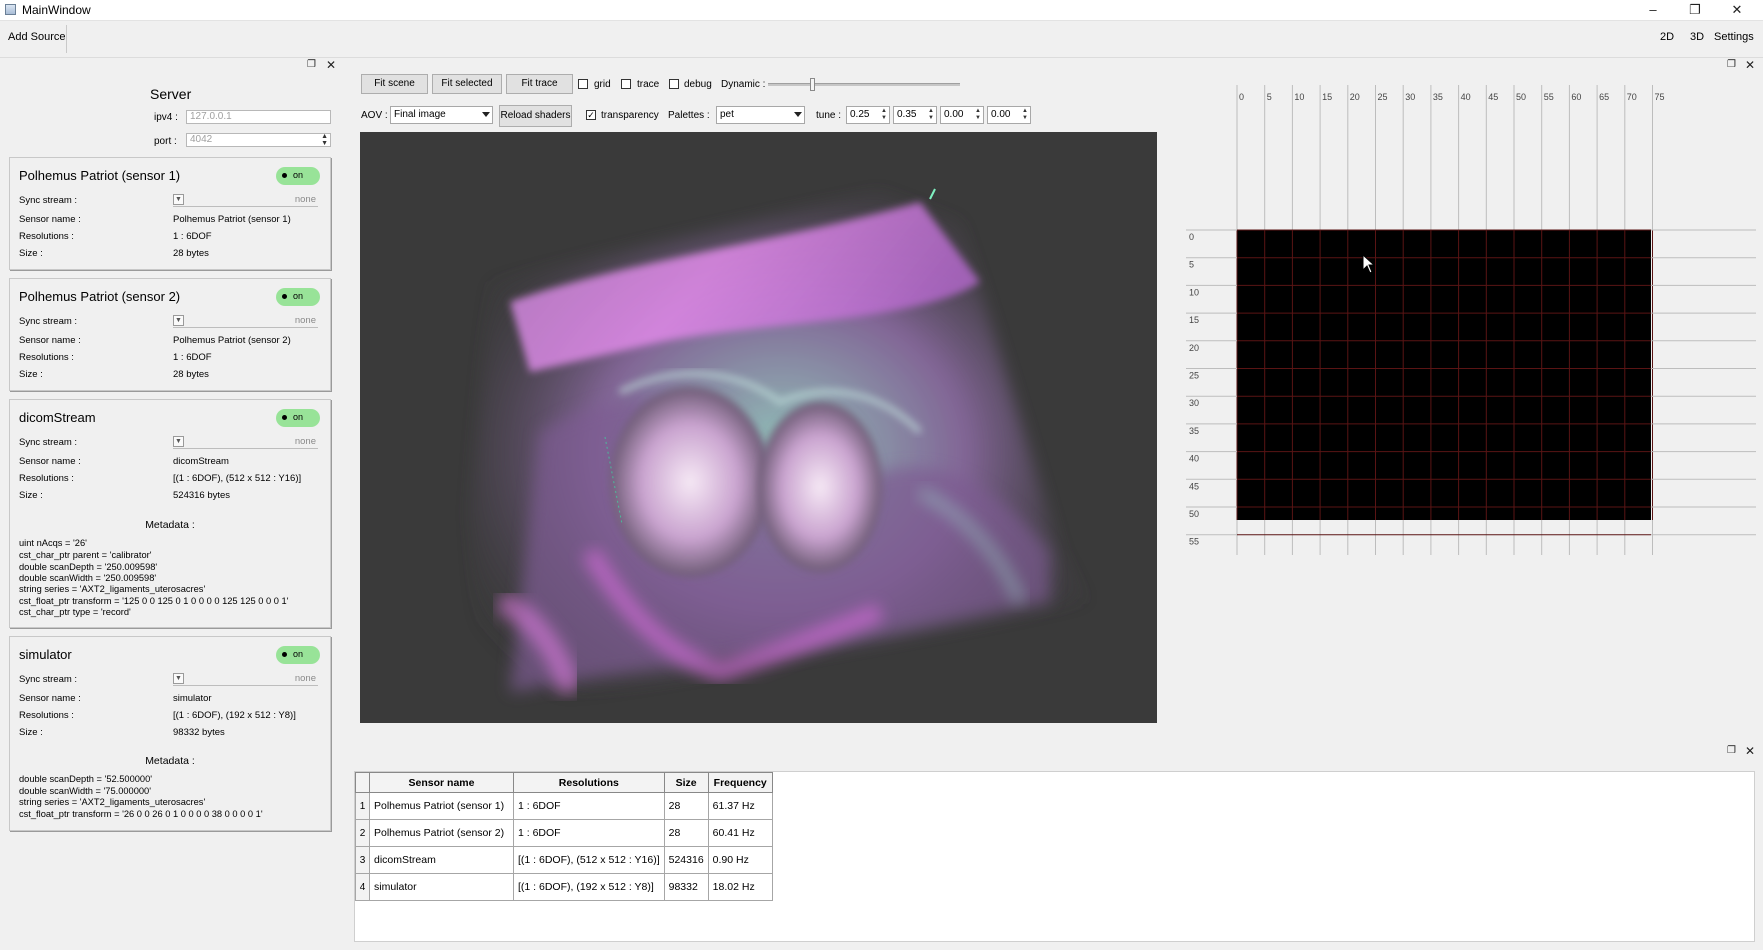 The image size is (1763, 950). I want to click on cell-resolutions: [(1 : 6DOF), (192 x 512 : Y8)], so click(589, 887).